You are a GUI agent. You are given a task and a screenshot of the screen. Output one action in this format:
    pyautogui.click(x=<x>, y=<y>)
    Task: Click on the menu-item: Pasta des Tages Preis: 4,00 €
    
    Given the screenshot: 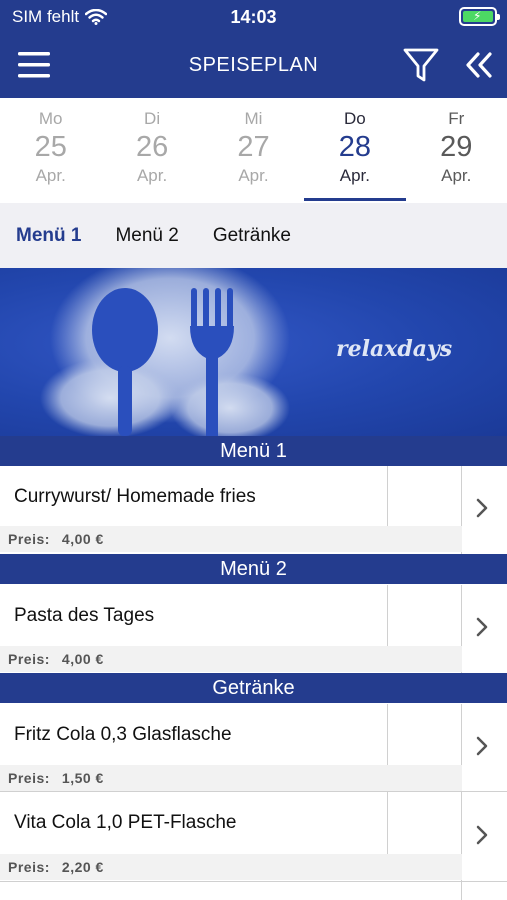 What is the action you would take?
    pyautogui.click(x=253, y=629)
    